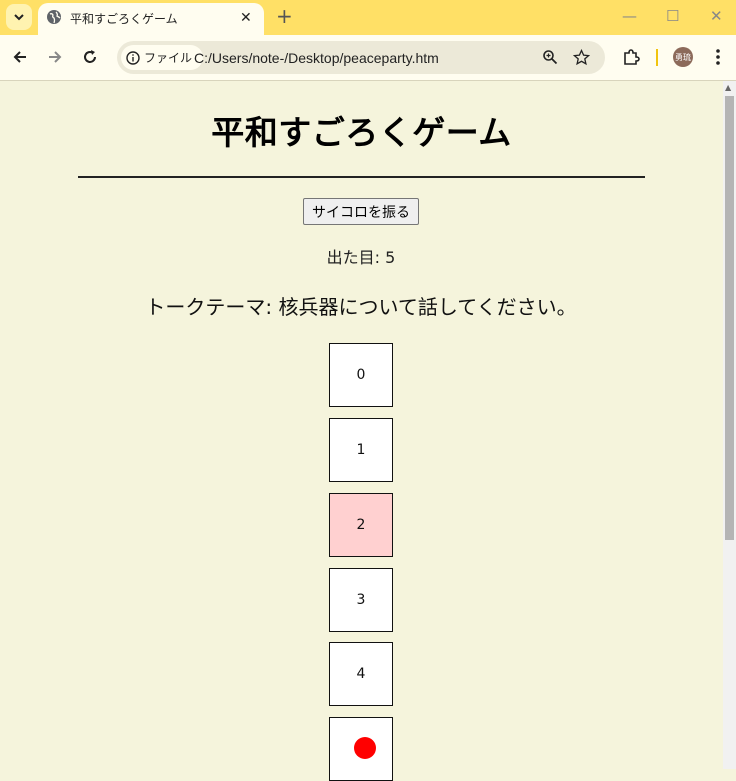 This screenshot has height=781, width=736. What do you see at coordinates (368, 17) in the screenshot?
I see `tab-strip: 平和すごろくゲーム ✕ + — ☐ ✕` at bounding box center [368, 17].